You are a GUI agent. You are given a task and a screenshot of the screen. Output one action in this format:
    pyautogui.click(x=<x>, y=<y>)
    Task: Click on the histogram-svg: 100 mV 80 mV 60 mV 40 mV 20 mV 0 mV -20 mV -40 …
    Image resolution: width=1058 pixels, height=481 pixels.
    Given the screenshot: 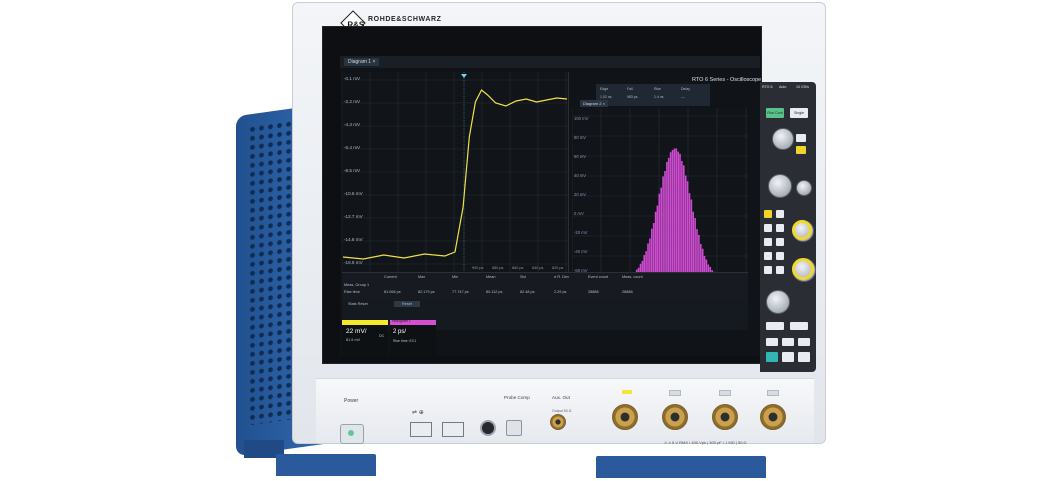 What is the action you would take?
    pyautogui.click(x=659, y=194)
    